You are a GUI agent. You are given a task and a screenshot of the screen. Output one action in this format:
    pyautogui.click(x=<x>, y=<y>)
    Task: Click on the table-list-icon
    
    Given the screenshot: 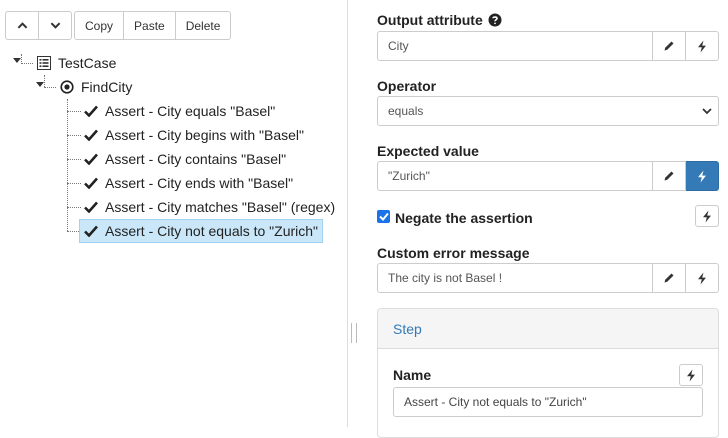 What is the action you would take?
    pyautogui.click(x=44, y=63)
    